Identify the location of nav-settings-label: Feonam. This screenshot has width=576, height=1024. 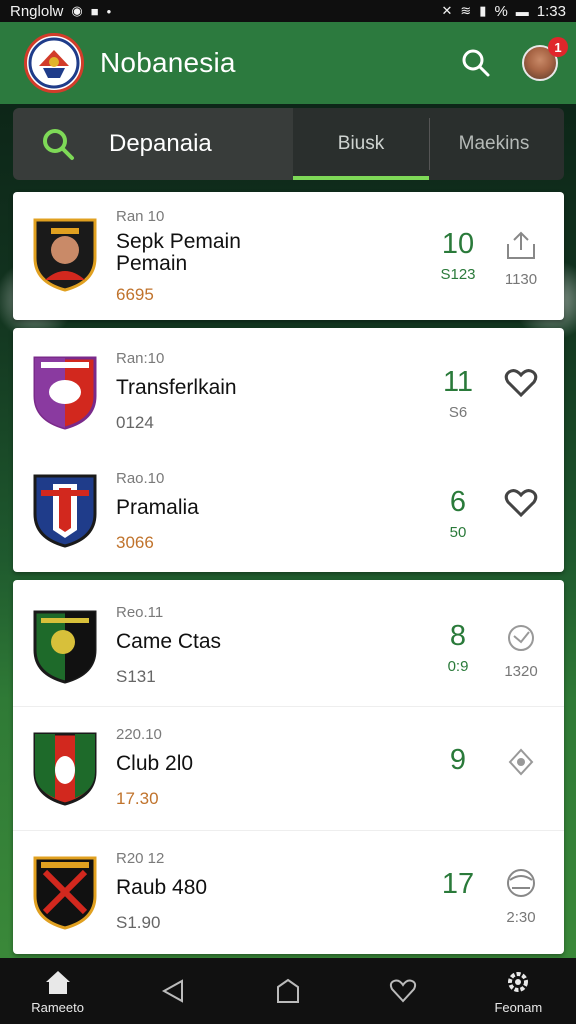
(518, 1007).